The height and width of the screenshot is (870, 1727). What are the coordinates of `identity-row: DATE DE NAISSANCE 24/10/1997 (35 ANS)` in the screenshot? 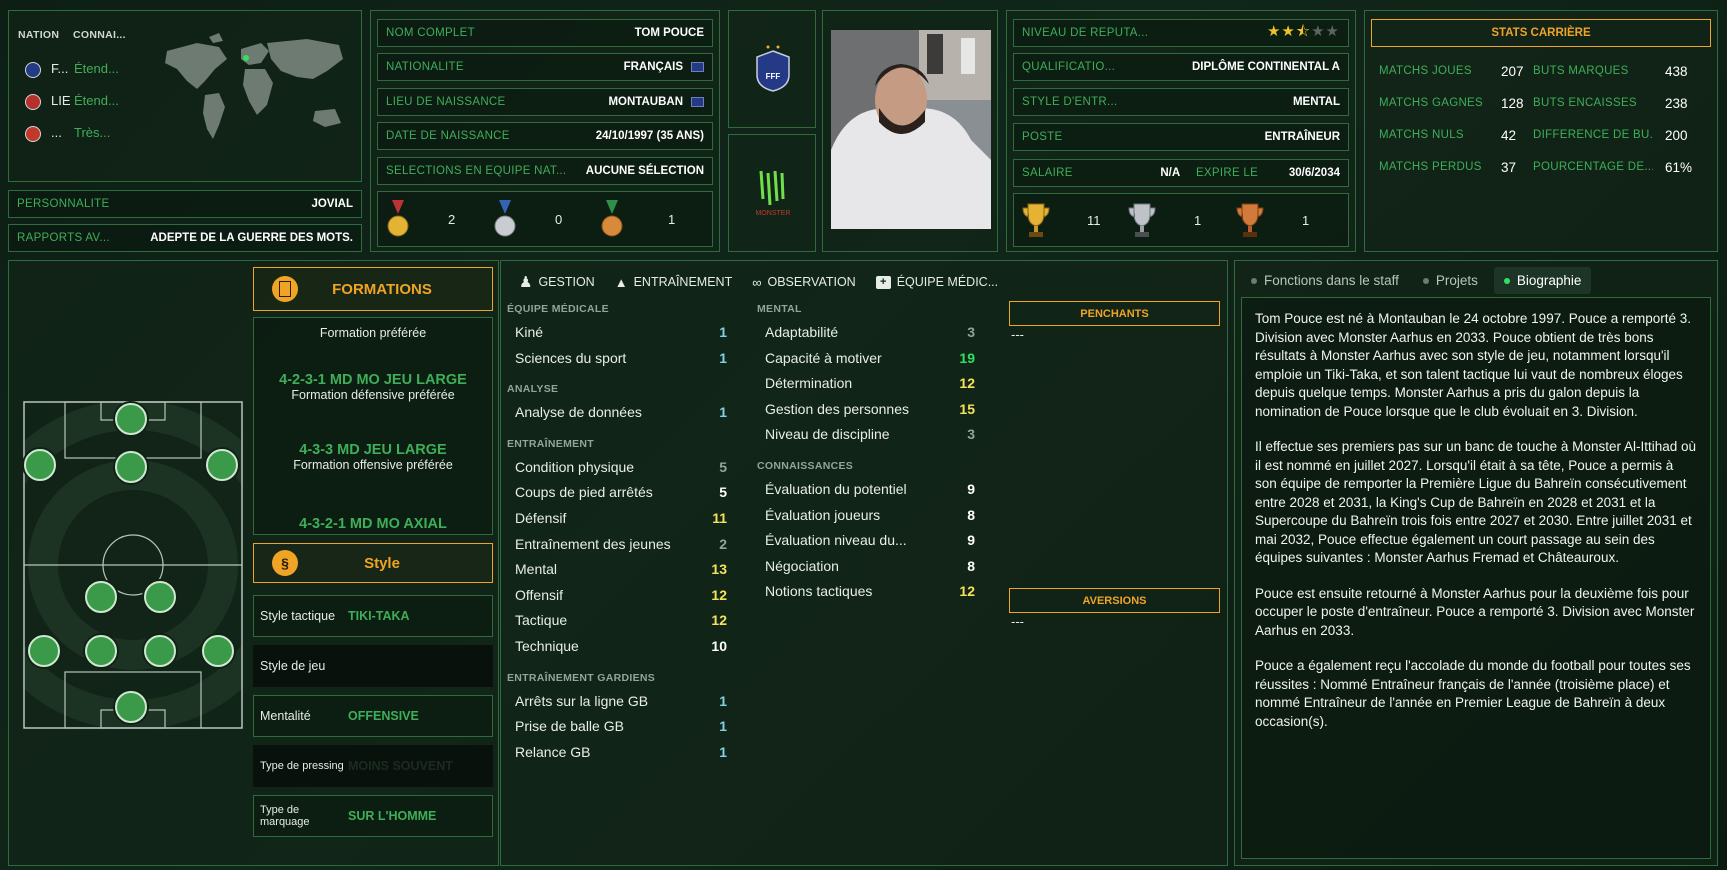 It's located at (545, 136).